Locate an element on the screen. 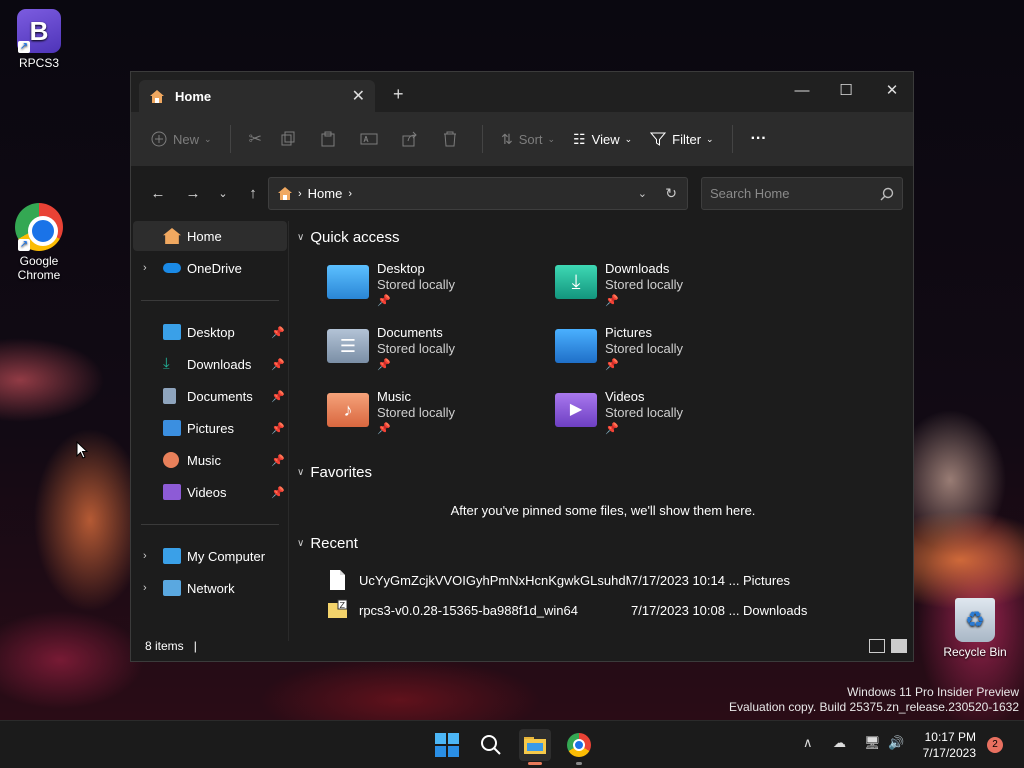  quick-access-item-downloads: ⤓ Downloads Stored locally 📌 is located at coordinates (619, 286).